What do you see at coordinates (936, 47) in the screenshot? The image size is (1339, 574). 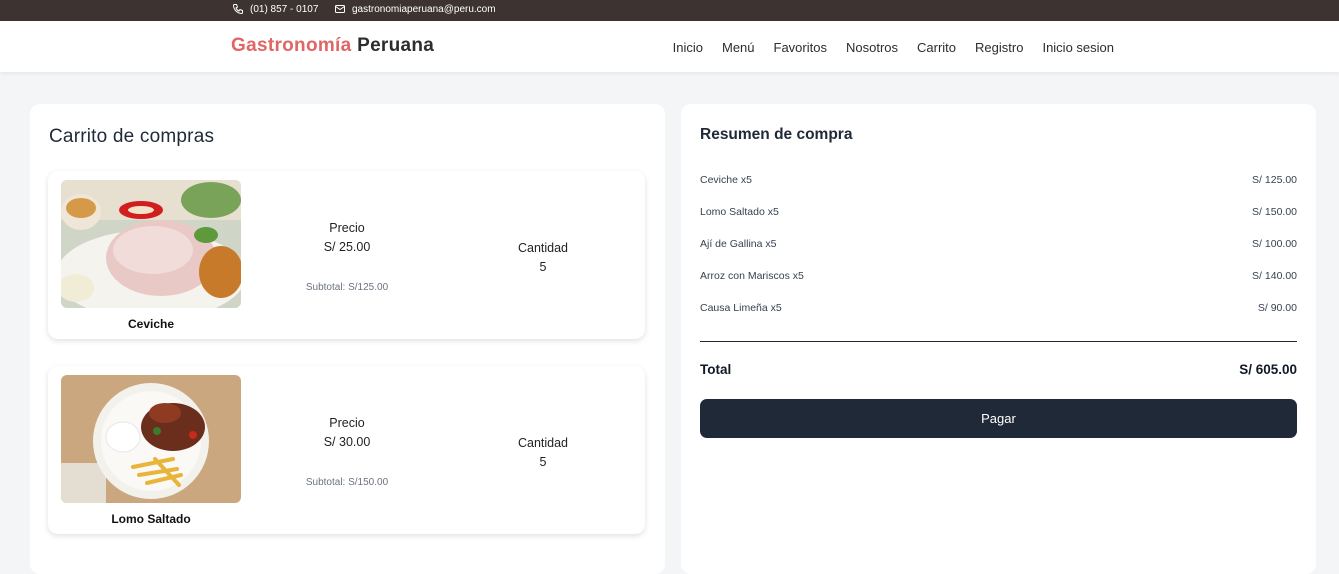 I see `nav-carrito: Carrito` at bounding box center [936, 47].